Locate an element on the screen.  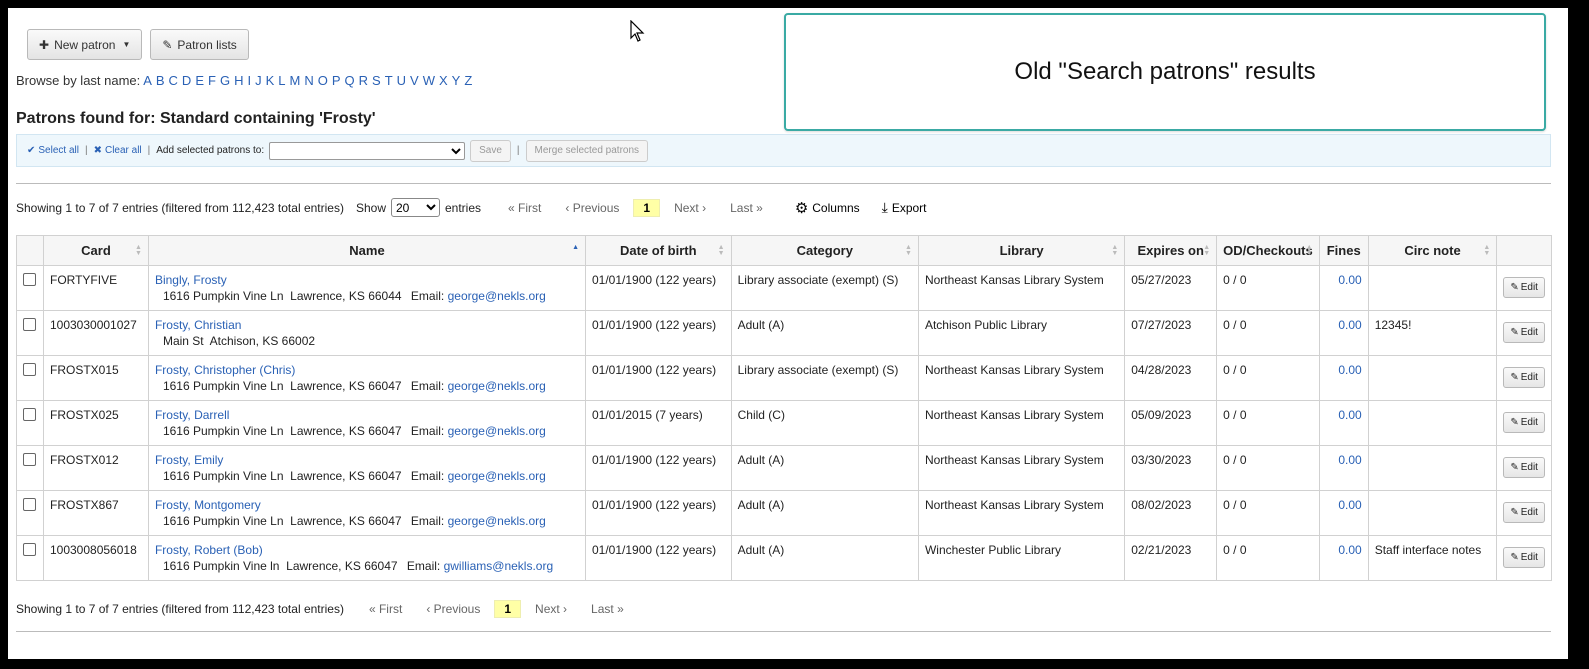
column-header-col3: Date of birth ▲ ▼ is located at coordinates (658, 250).